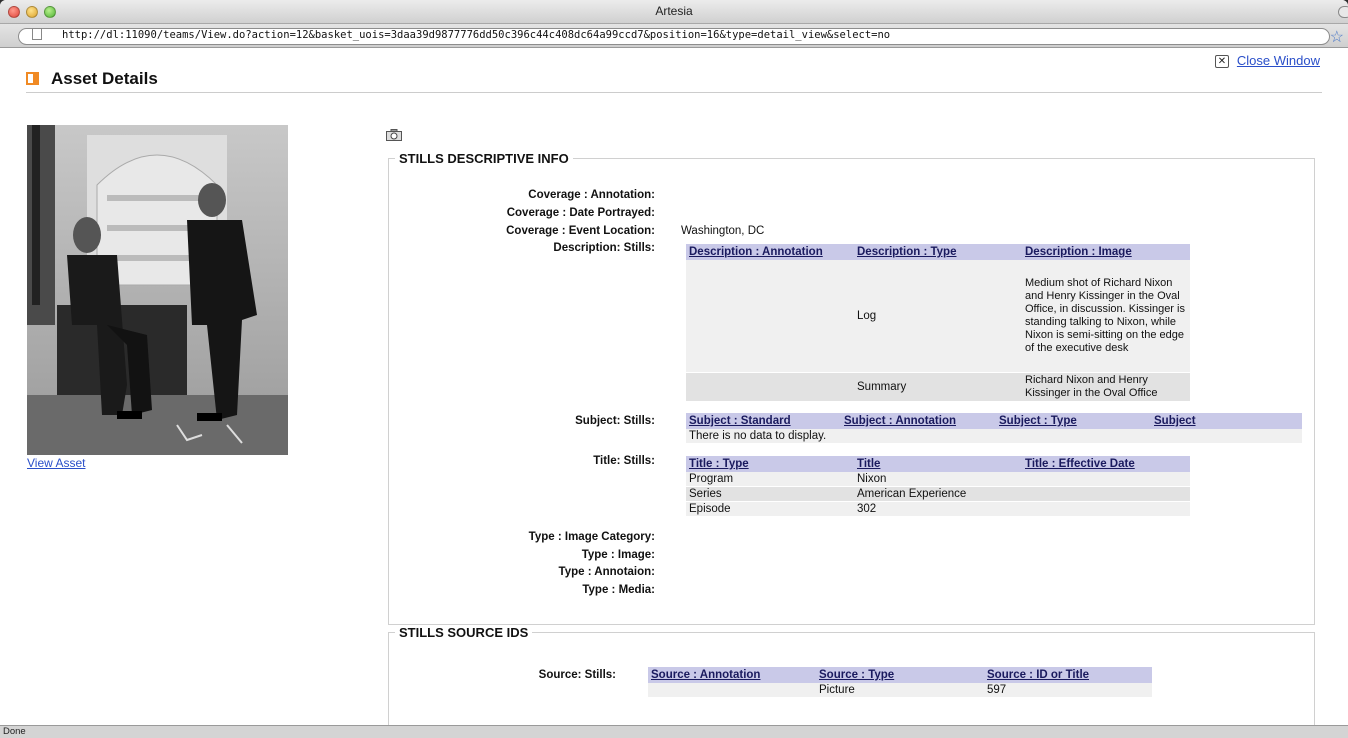 This screenshot has width=1348, height=738. What do you see at coordinates (1221, 62) in the screenshot?
I see `close-box-icon: ✕` at bounding box center [1221, 62].